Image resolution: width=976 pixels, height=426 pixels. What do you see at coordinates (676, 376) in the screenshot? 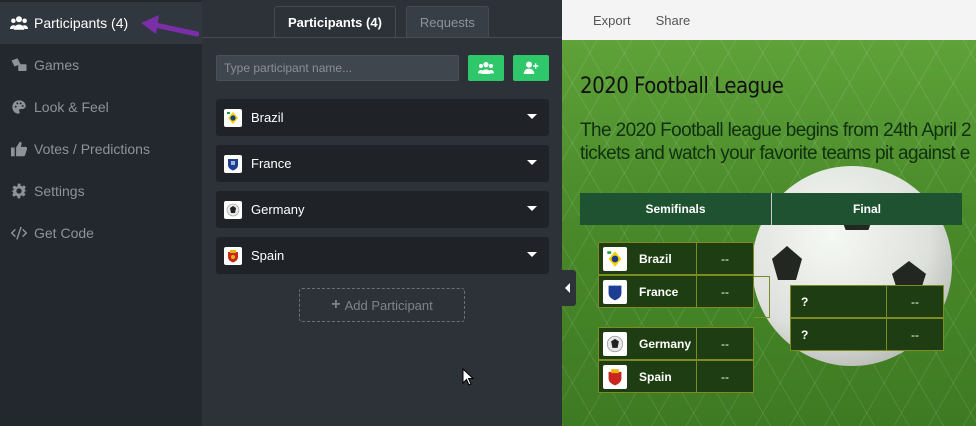
I see `match-slot: Spain --` at bounding box center [676, 376].